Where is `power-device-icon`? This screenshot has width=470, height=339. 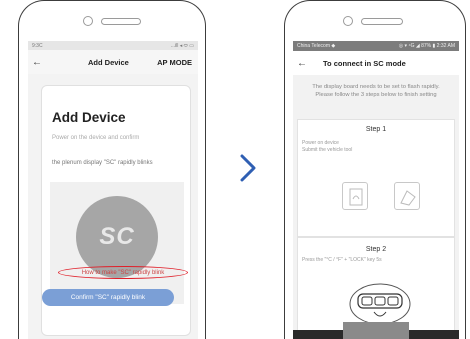
power-device-icon is located at coordinates (355, 196).